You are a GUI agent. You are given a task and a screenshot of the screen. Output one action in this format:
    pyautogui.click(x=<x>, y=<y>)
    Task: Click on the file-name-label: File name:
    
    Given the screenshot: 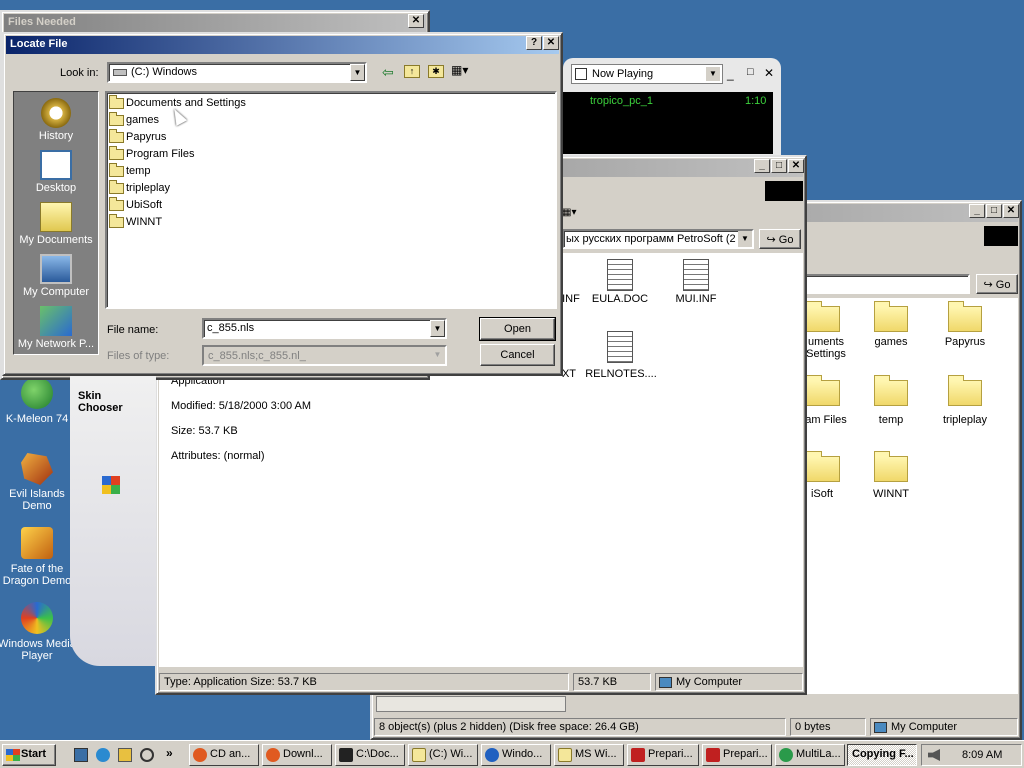 What is the action you would take?
    pyautogui.click(x=133, y=330)
    